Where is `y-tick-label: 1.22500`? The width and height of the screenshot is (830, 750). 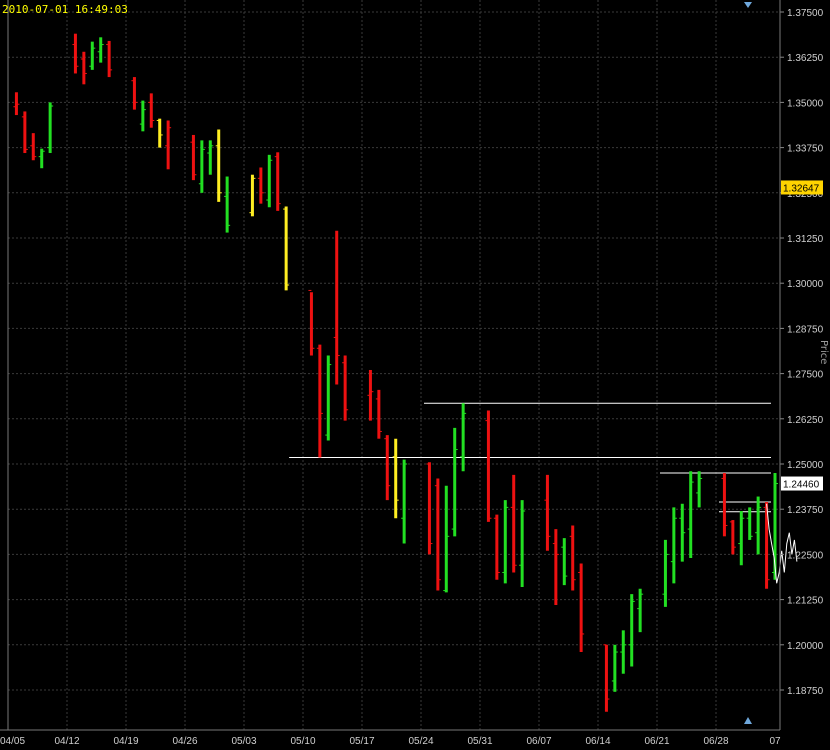
y-tick-label: 1.22500 is located at coordinates (805, 555).